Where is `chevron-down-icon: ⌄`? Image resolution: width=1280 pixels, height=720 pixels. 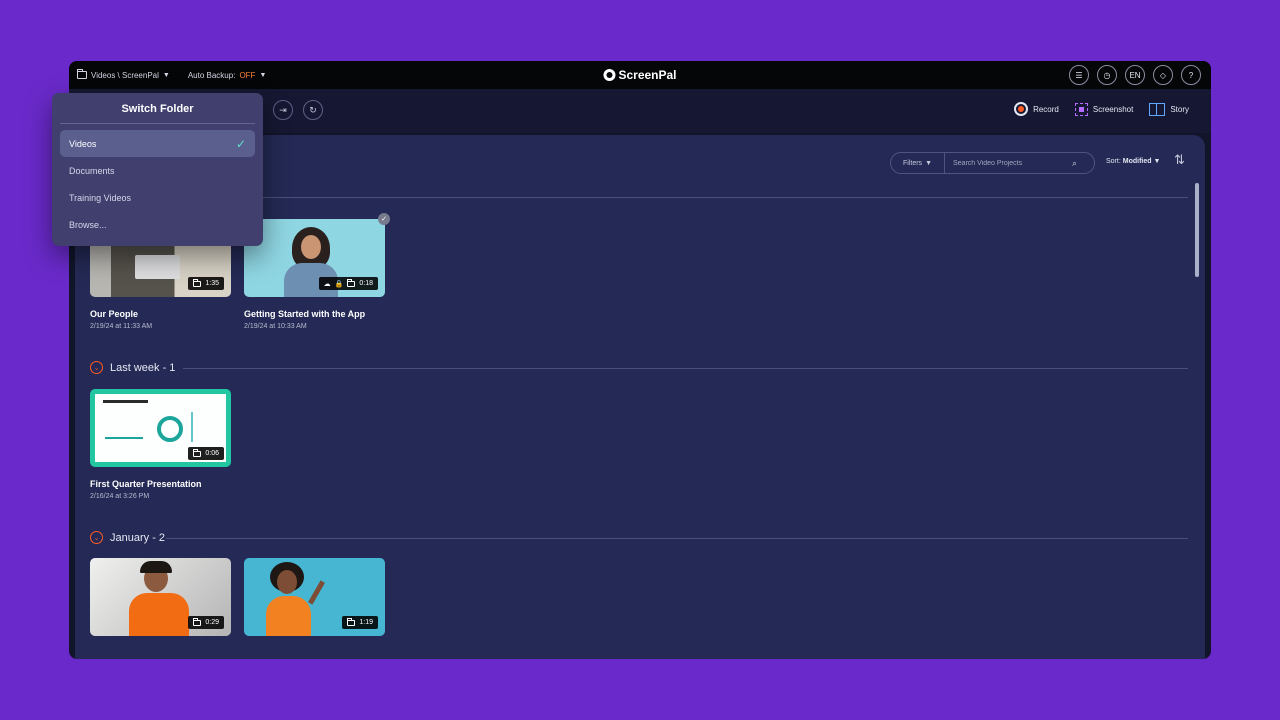 chevron-down-icon: ⌄ is located at coordinates (96, 367).